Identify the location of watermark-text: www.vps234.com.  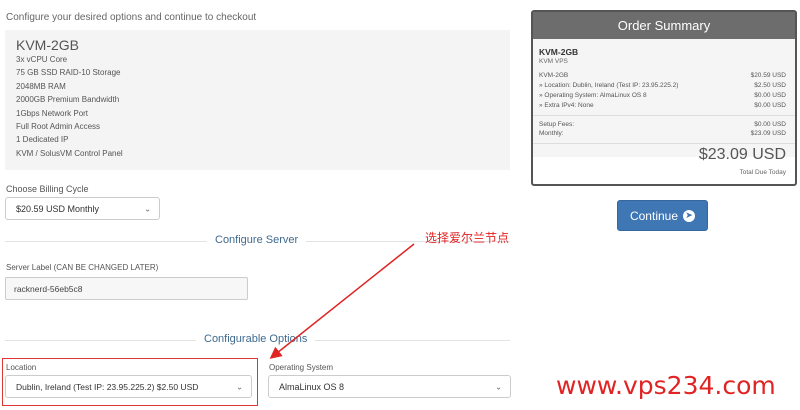
(666, 385).